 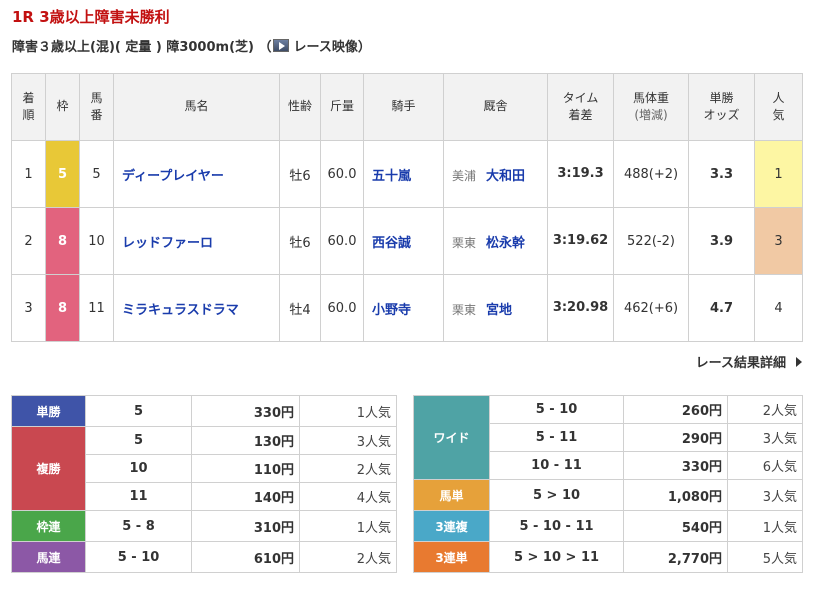 I want to click on header-trainer: 厩舎, so click(x=495, y=107).